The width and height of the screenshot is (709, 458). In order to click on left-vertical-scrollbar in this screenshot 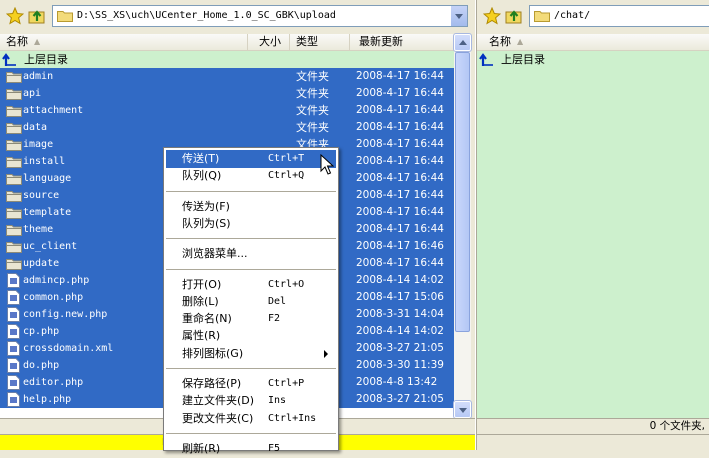, I will do `click(462, 226)`.